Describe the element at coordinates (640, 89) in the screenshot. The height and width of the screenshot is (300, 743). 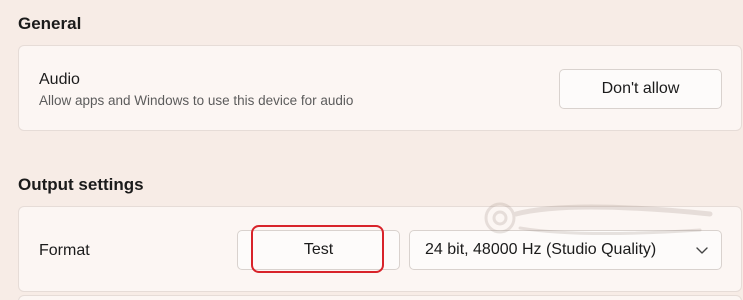
I see `dont-allow-button: Don't allow` at that location.